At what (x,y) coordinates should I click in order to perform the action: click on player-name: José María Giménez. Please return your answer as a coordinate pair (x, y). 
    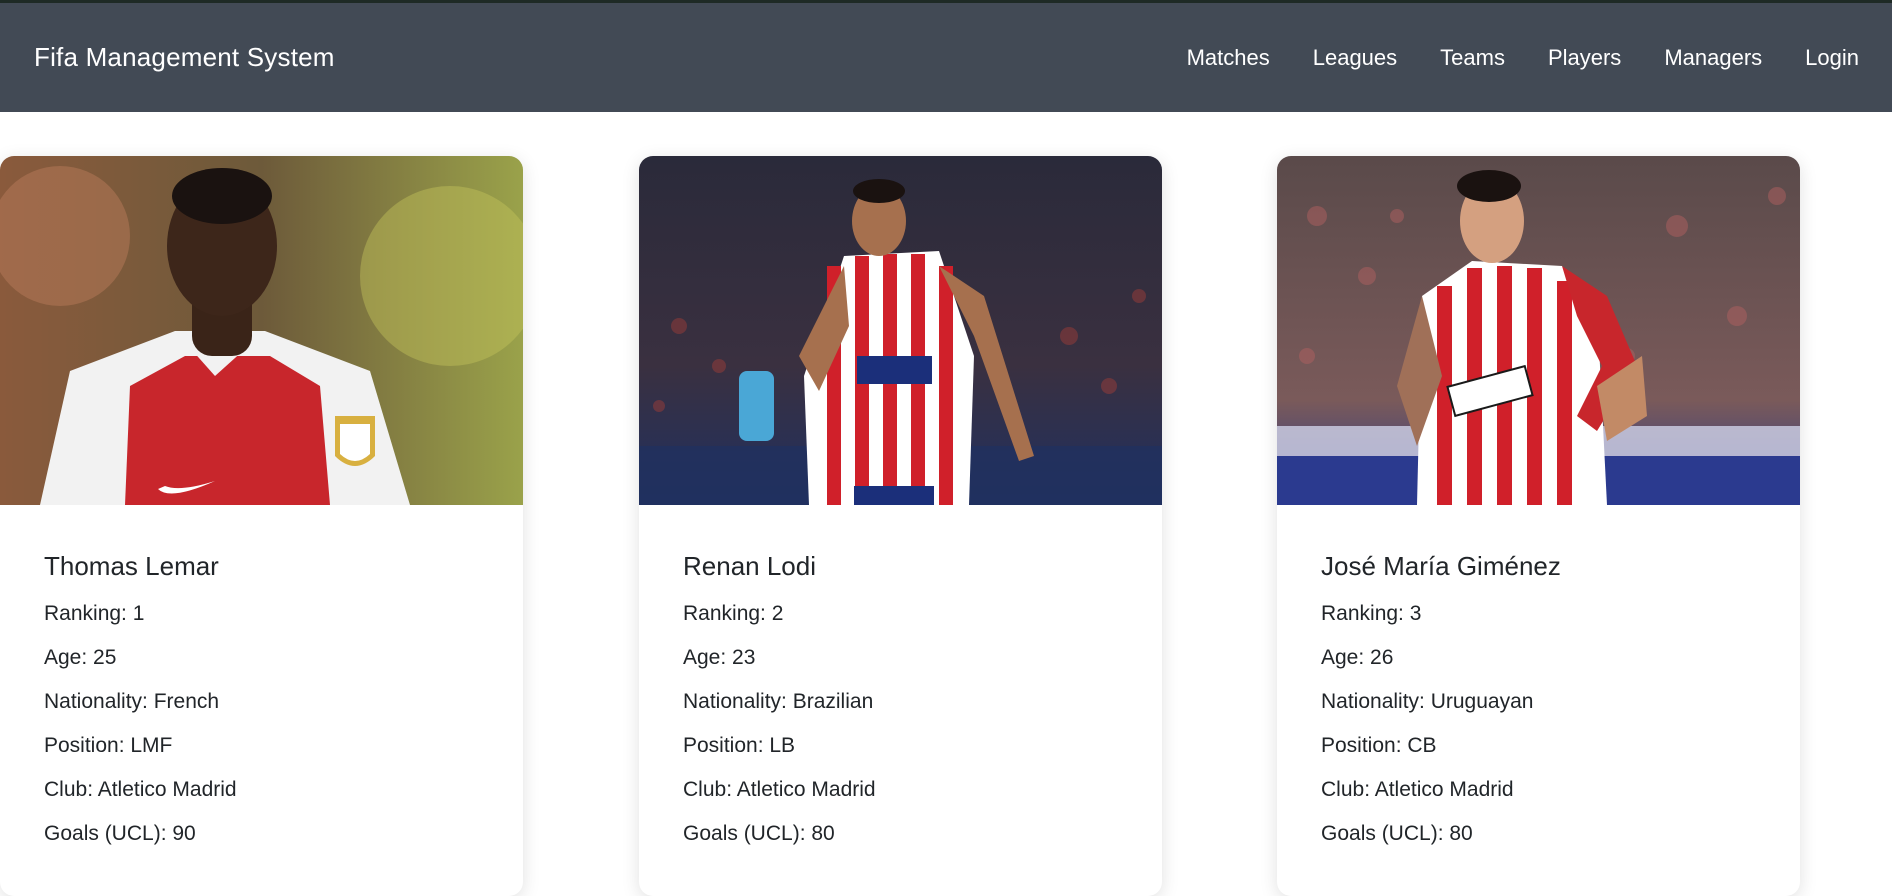
    Looking at the image, I should click on (1441, 566).